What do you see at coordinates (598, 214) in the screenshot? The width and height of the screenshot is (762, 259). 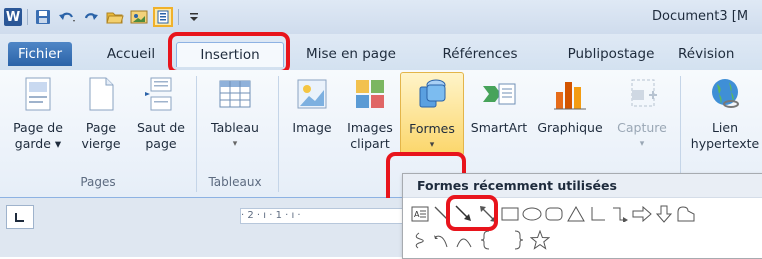 I see `elbow-connector-shape-icon` at bounding box center [598, 214].